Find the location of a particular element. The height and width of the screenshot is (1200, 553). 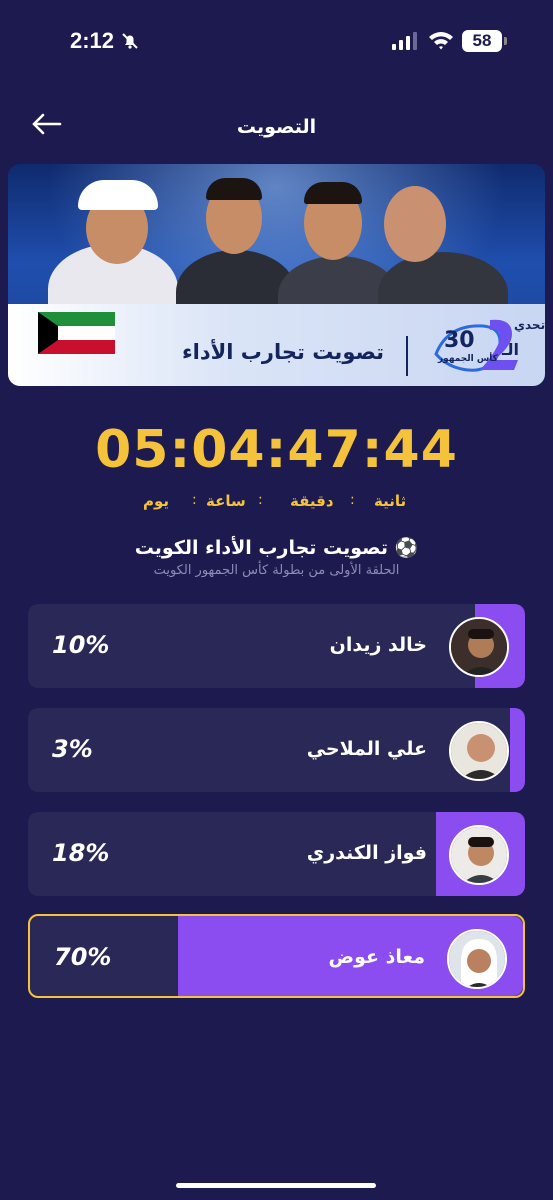

vote-option-selected: معاذ عوض 70% is located at coordinates (276, 956).